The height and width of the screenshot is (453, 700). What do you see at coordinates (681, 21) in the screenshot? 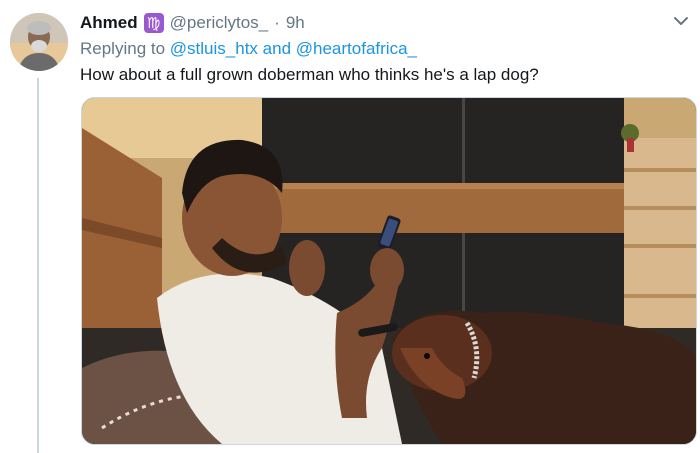
I see `chevron-down-icon` at bounding box center [681, 21].